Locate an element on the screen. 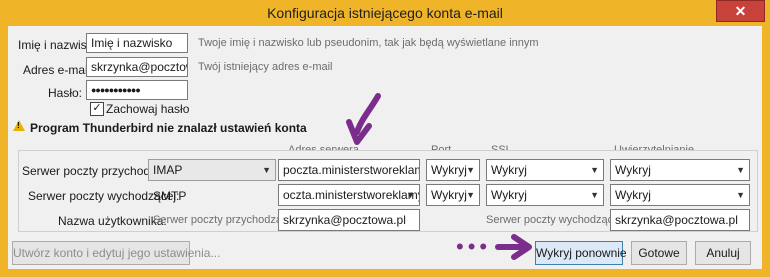 The image size is (770, 277). outgoing-ssl-select: Wykryj ▼ is located at coordinates (545, 195).